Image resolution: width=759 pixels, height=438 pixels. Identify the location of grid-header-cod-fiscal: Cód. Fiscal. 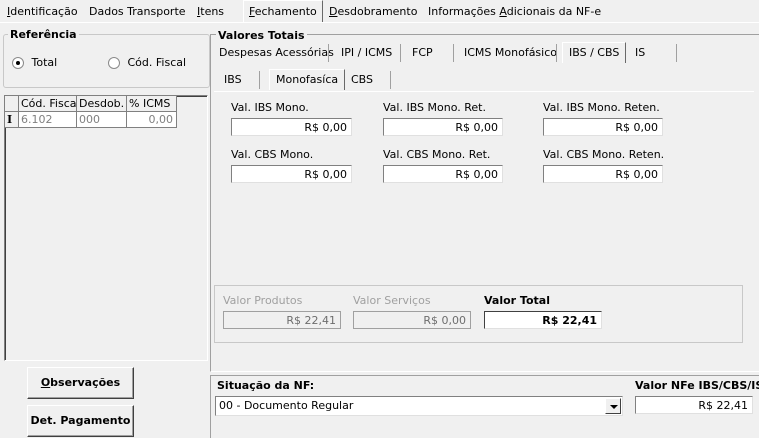
(48, 104).